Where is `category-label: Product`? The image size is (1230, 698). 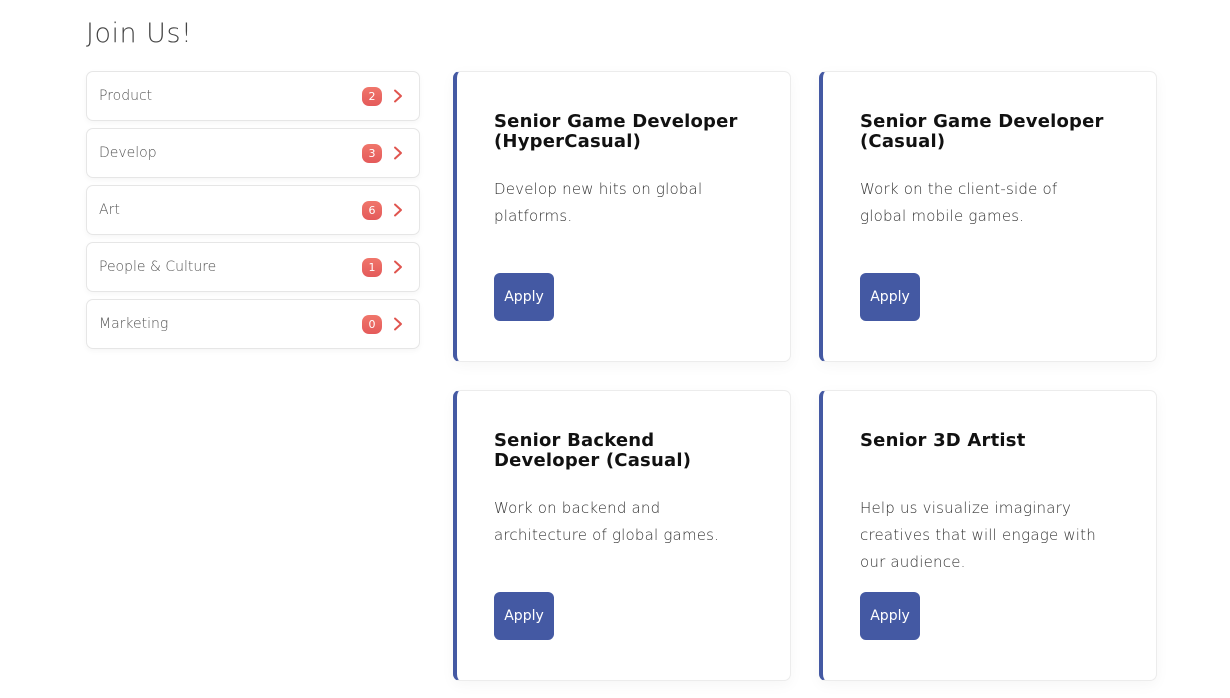
category-label: Product is located at coordinates (126, 96).